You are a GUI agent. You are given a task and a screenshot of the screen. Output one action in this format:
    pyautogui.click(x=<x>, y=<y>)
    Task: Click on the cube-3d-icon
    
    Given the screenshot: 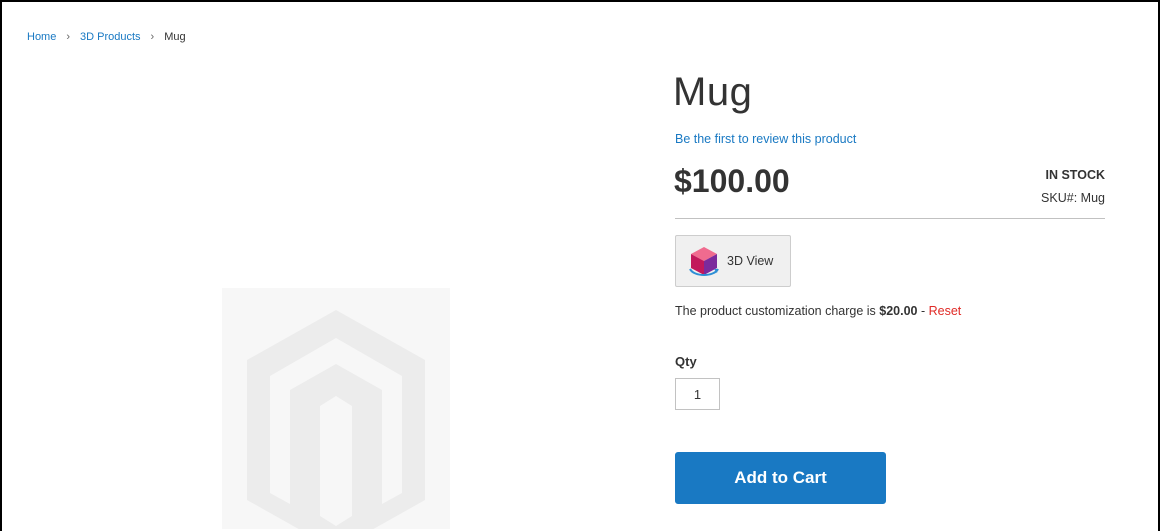 What is the action you would take?
    pyautogui.click(x=704, y=261)
    